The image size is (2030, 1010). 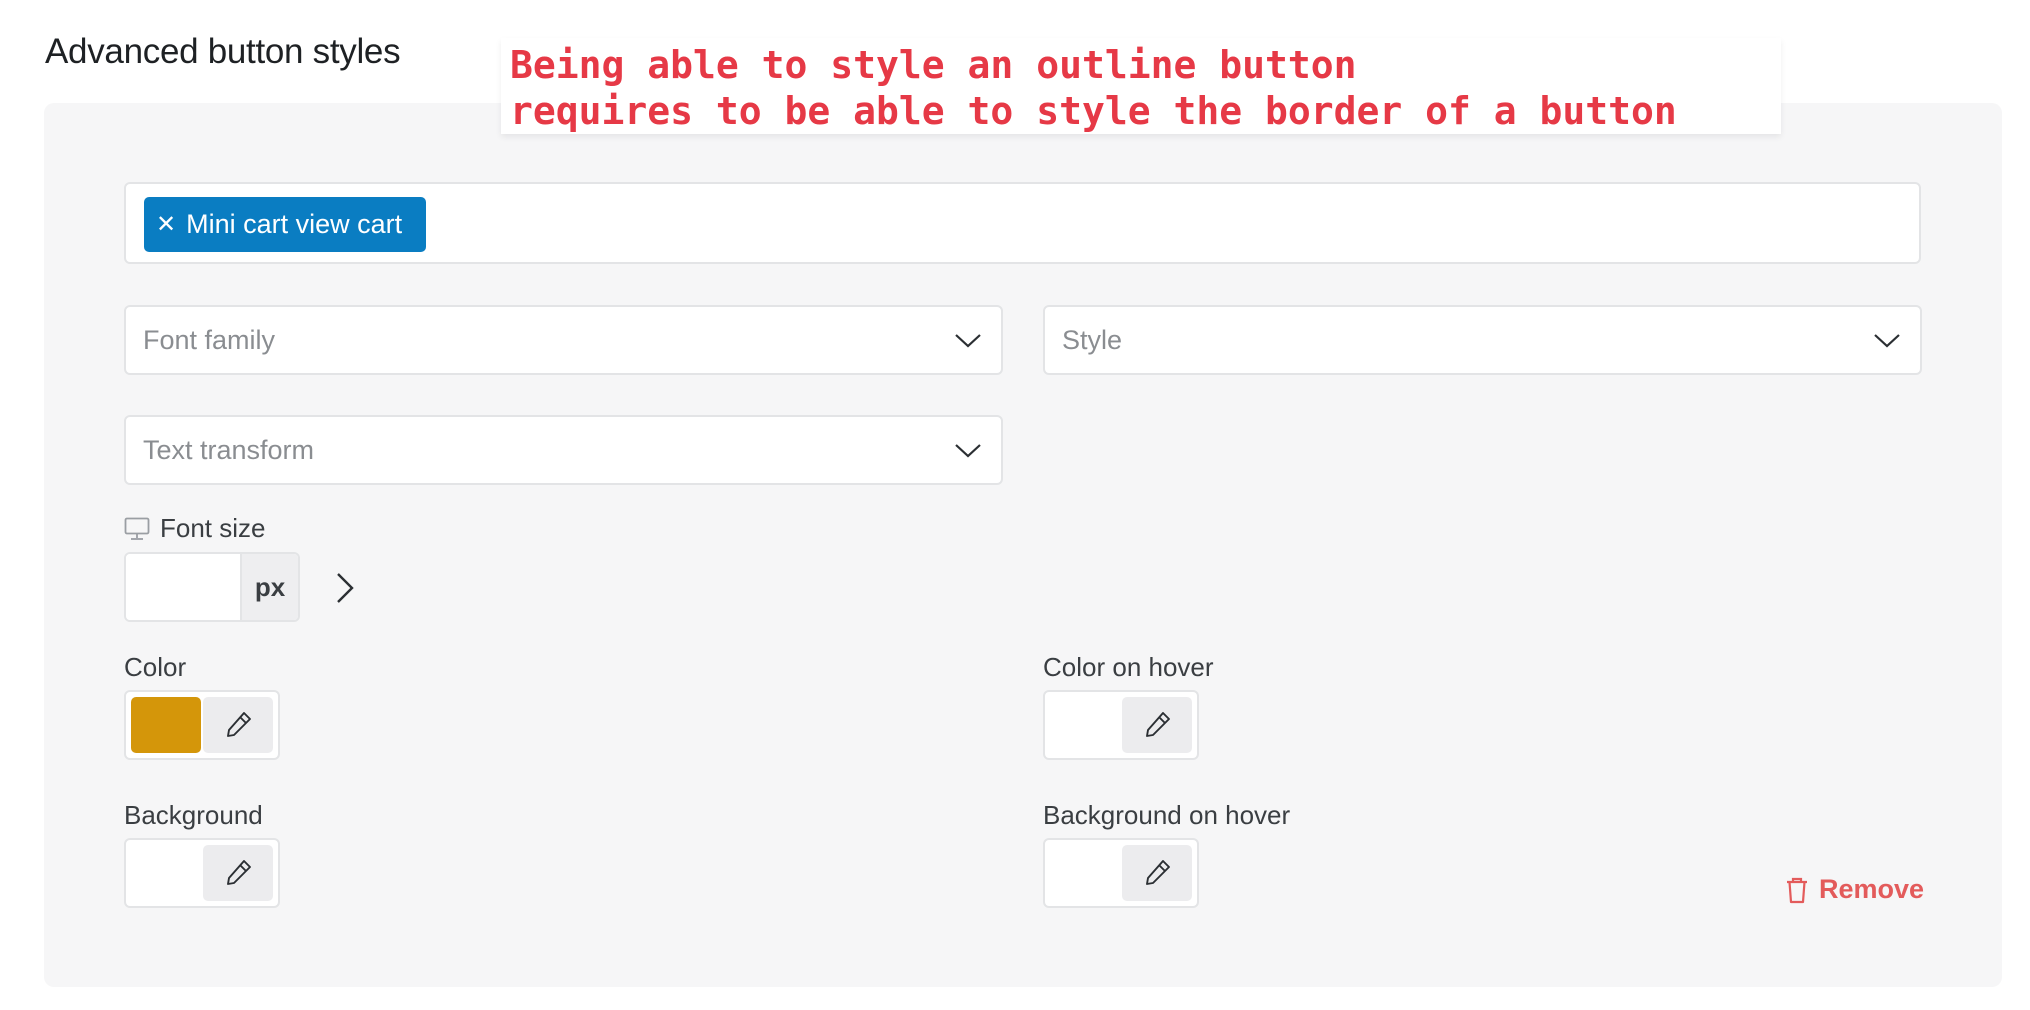 I want to click on font-size-input, so click(x=183, y=587).